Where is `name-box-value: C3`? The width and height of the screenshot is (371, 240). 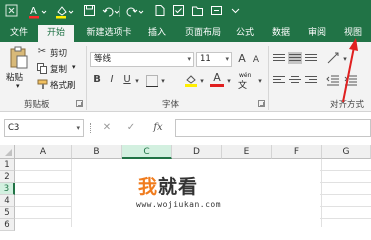 name-box-value: C3 is located at coordinates (14, 128).